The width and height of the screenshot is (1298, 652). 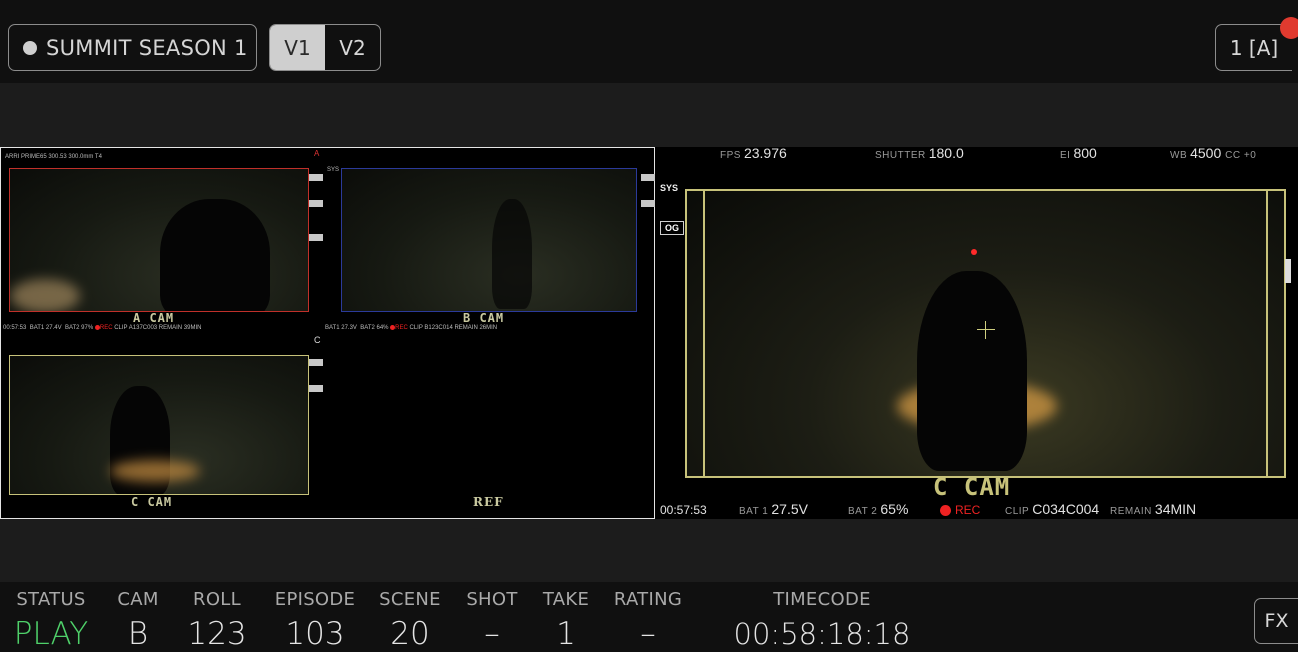 What do you see at coordinates (566, 634) in the screenshot?
I see `take-value: 1` at bounding box center [566, 634].